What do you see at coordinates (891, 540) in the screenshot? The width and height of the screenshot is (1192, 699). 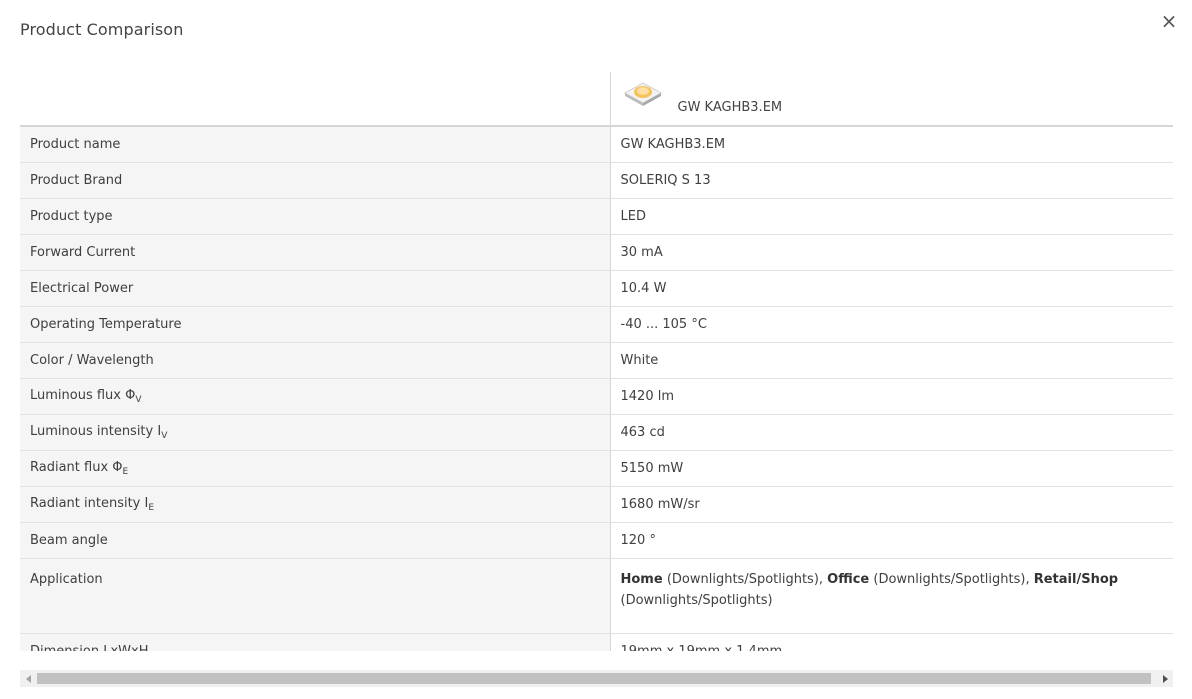 I see `spec-value: 120 °` at bounding box center [891, 540].